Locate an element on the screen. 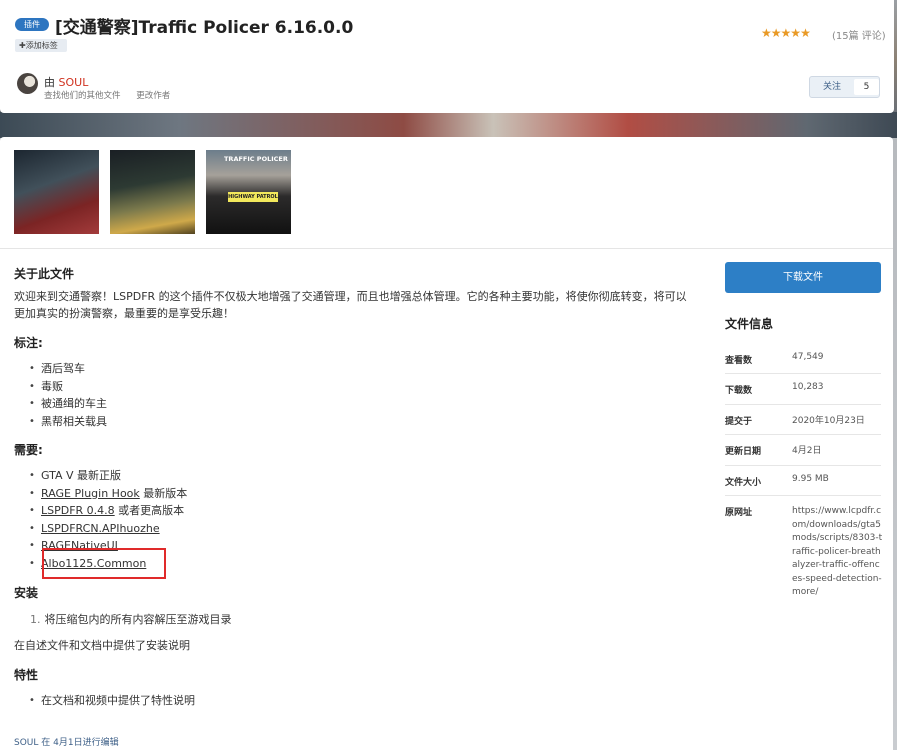  notes-heading: 标注: is located at coordinates (28, 343).